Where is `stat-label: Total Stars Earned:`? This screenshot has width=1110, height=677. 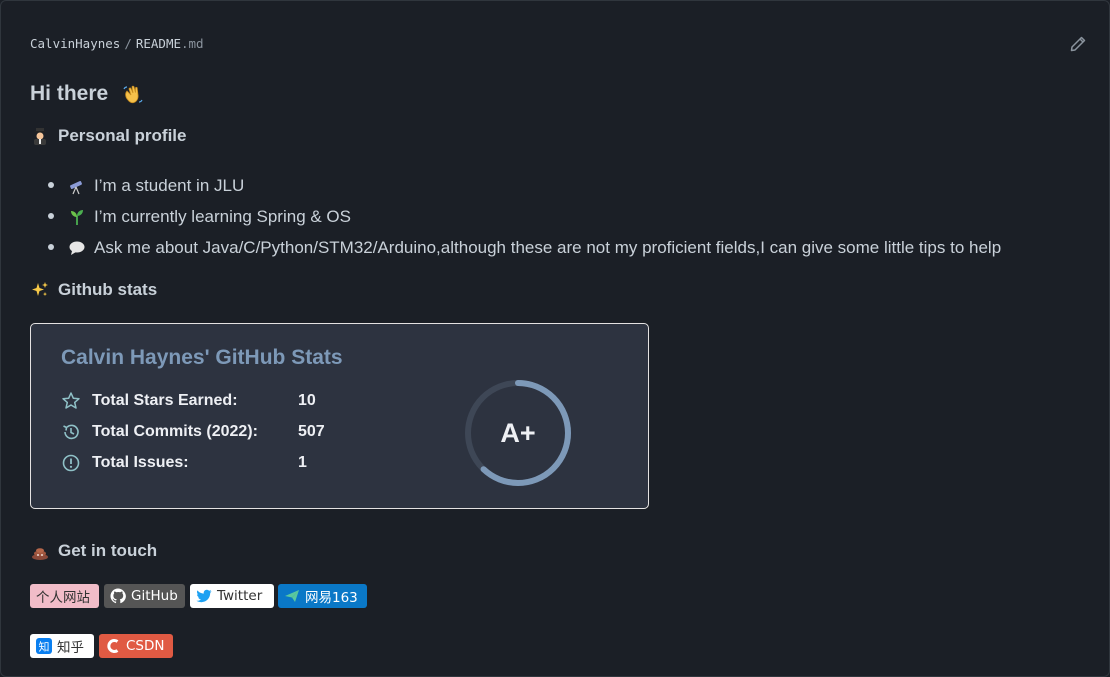
stat-label: Total Stars Earned: is located at coordinates (165, 400).